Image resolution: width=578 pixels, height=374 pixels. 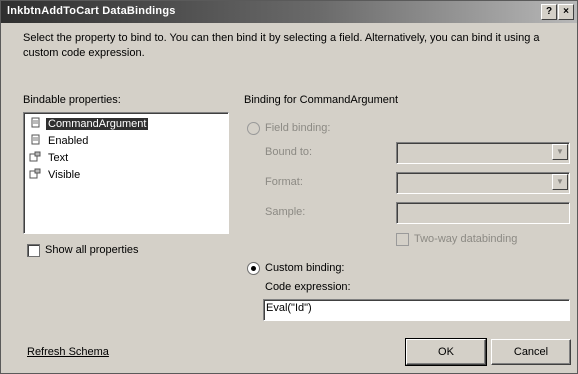 I want to click on cancel-button: Cancel, so click(x=531, y=352).